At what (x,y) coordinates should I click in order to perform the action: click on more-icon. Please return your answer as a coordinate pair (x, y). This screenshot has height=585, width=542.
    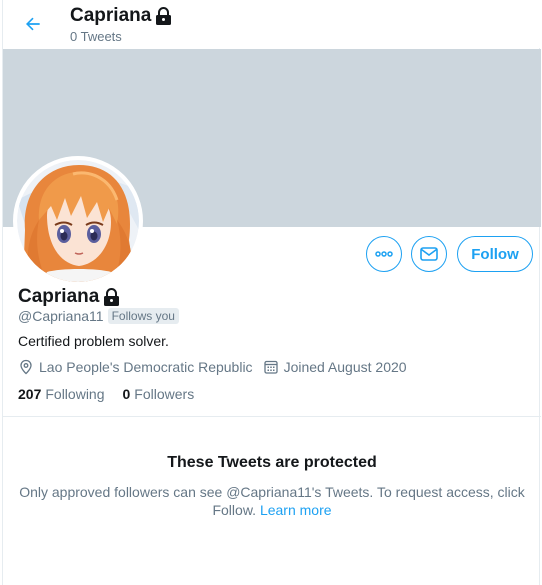
    Looking at the image, I should click on (384, 254).